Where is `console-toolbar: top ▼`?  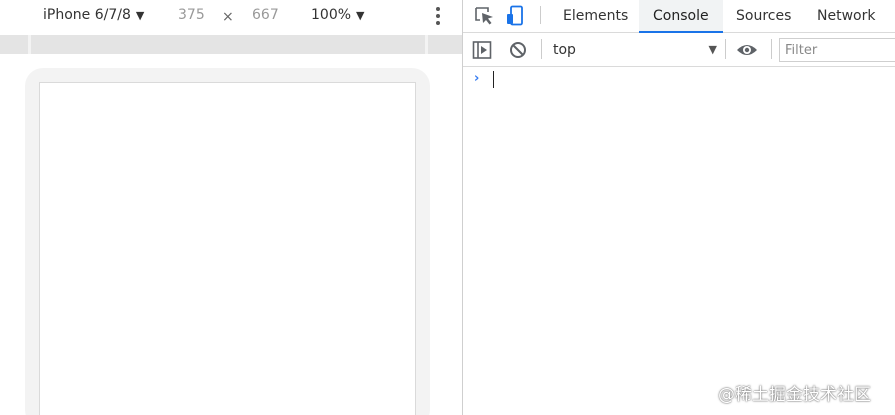
console-toolbar: top ▼ is located at coordinates (679, 50).